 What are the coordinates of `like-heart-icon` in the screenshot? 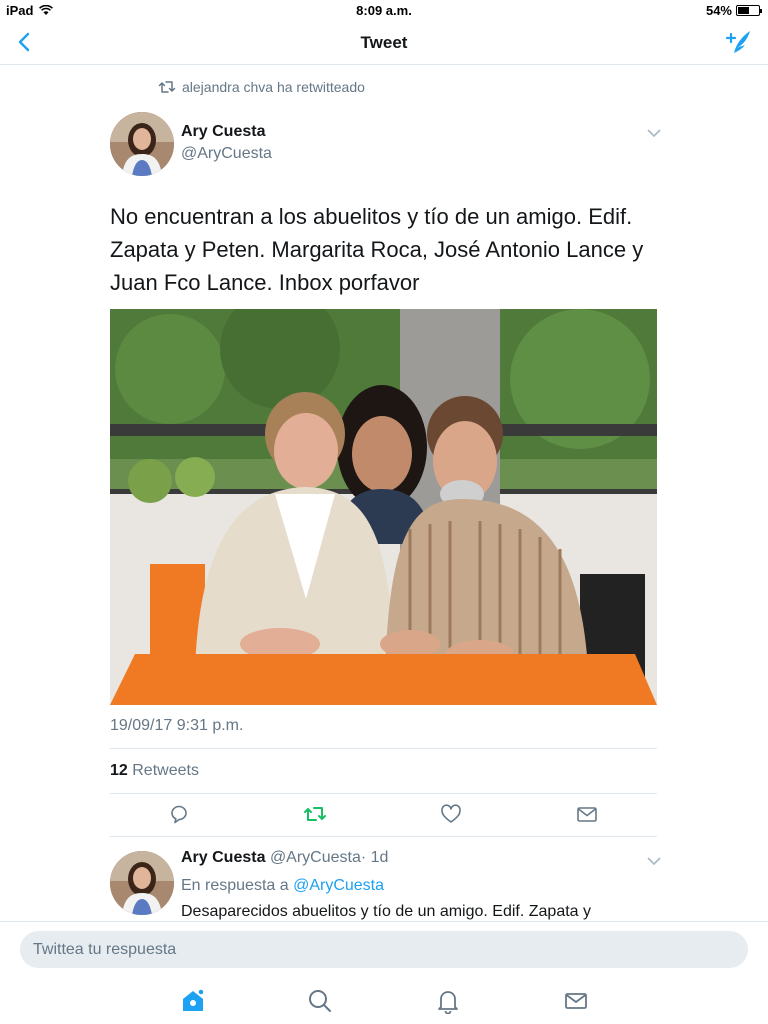 It's located at (451, 814).